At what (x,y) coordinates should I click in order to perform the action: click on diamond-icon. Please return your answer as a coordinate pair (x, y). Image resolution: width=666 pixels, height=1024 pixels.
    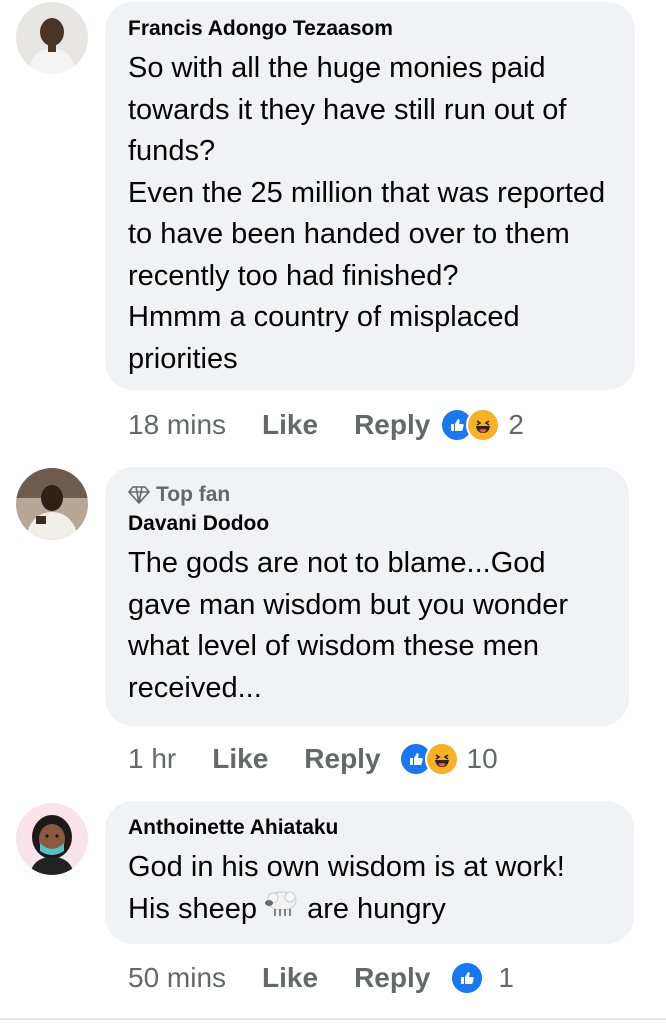
    Looking at the image, I should click on (139, 495).